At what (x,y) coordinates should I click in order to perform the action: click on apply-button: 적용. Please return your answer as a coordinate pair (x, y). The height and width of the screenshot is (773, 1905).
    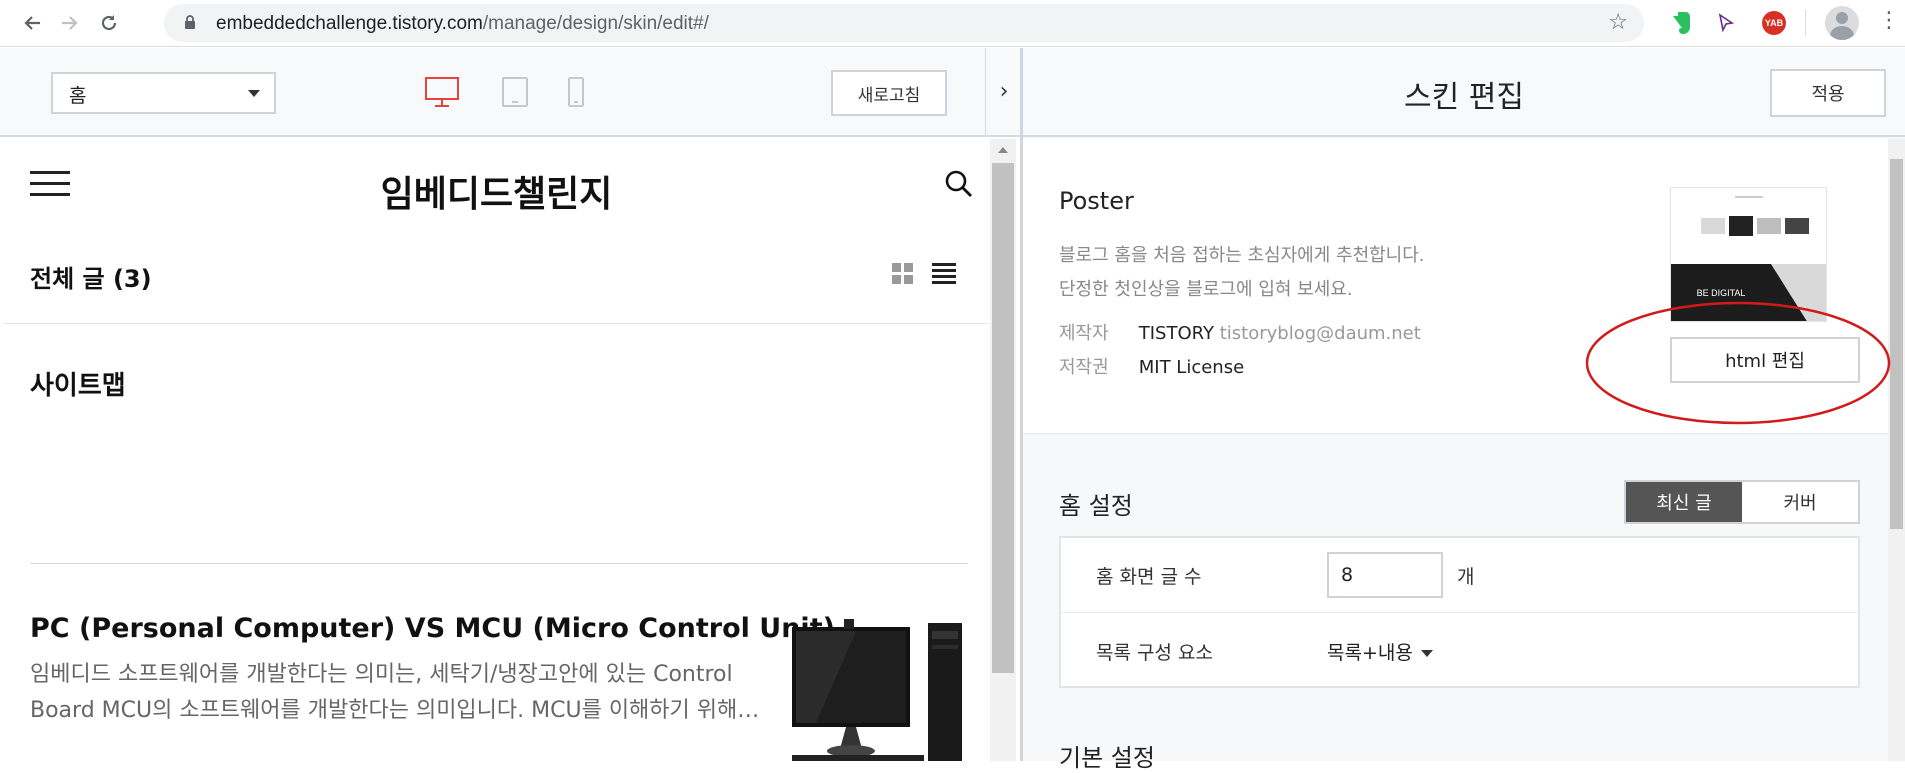
    Looking at the image, I should click on (1828, 93).